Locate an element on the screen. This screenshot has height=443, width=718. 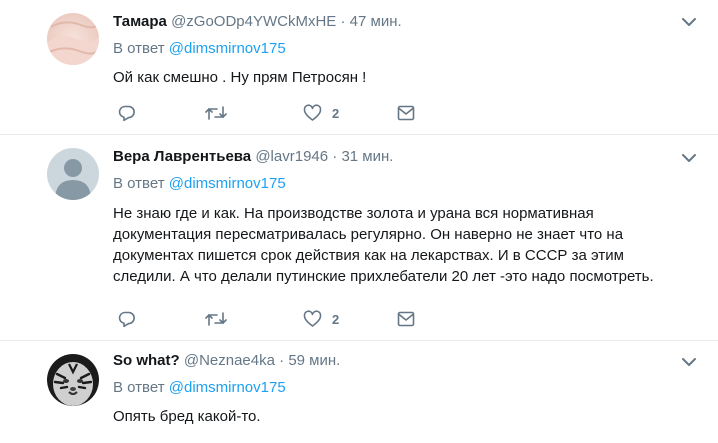
tweet-header: Тамара @zGoODp4YWCkMxHE · 47 мин. is located at coordinates (257, 22).